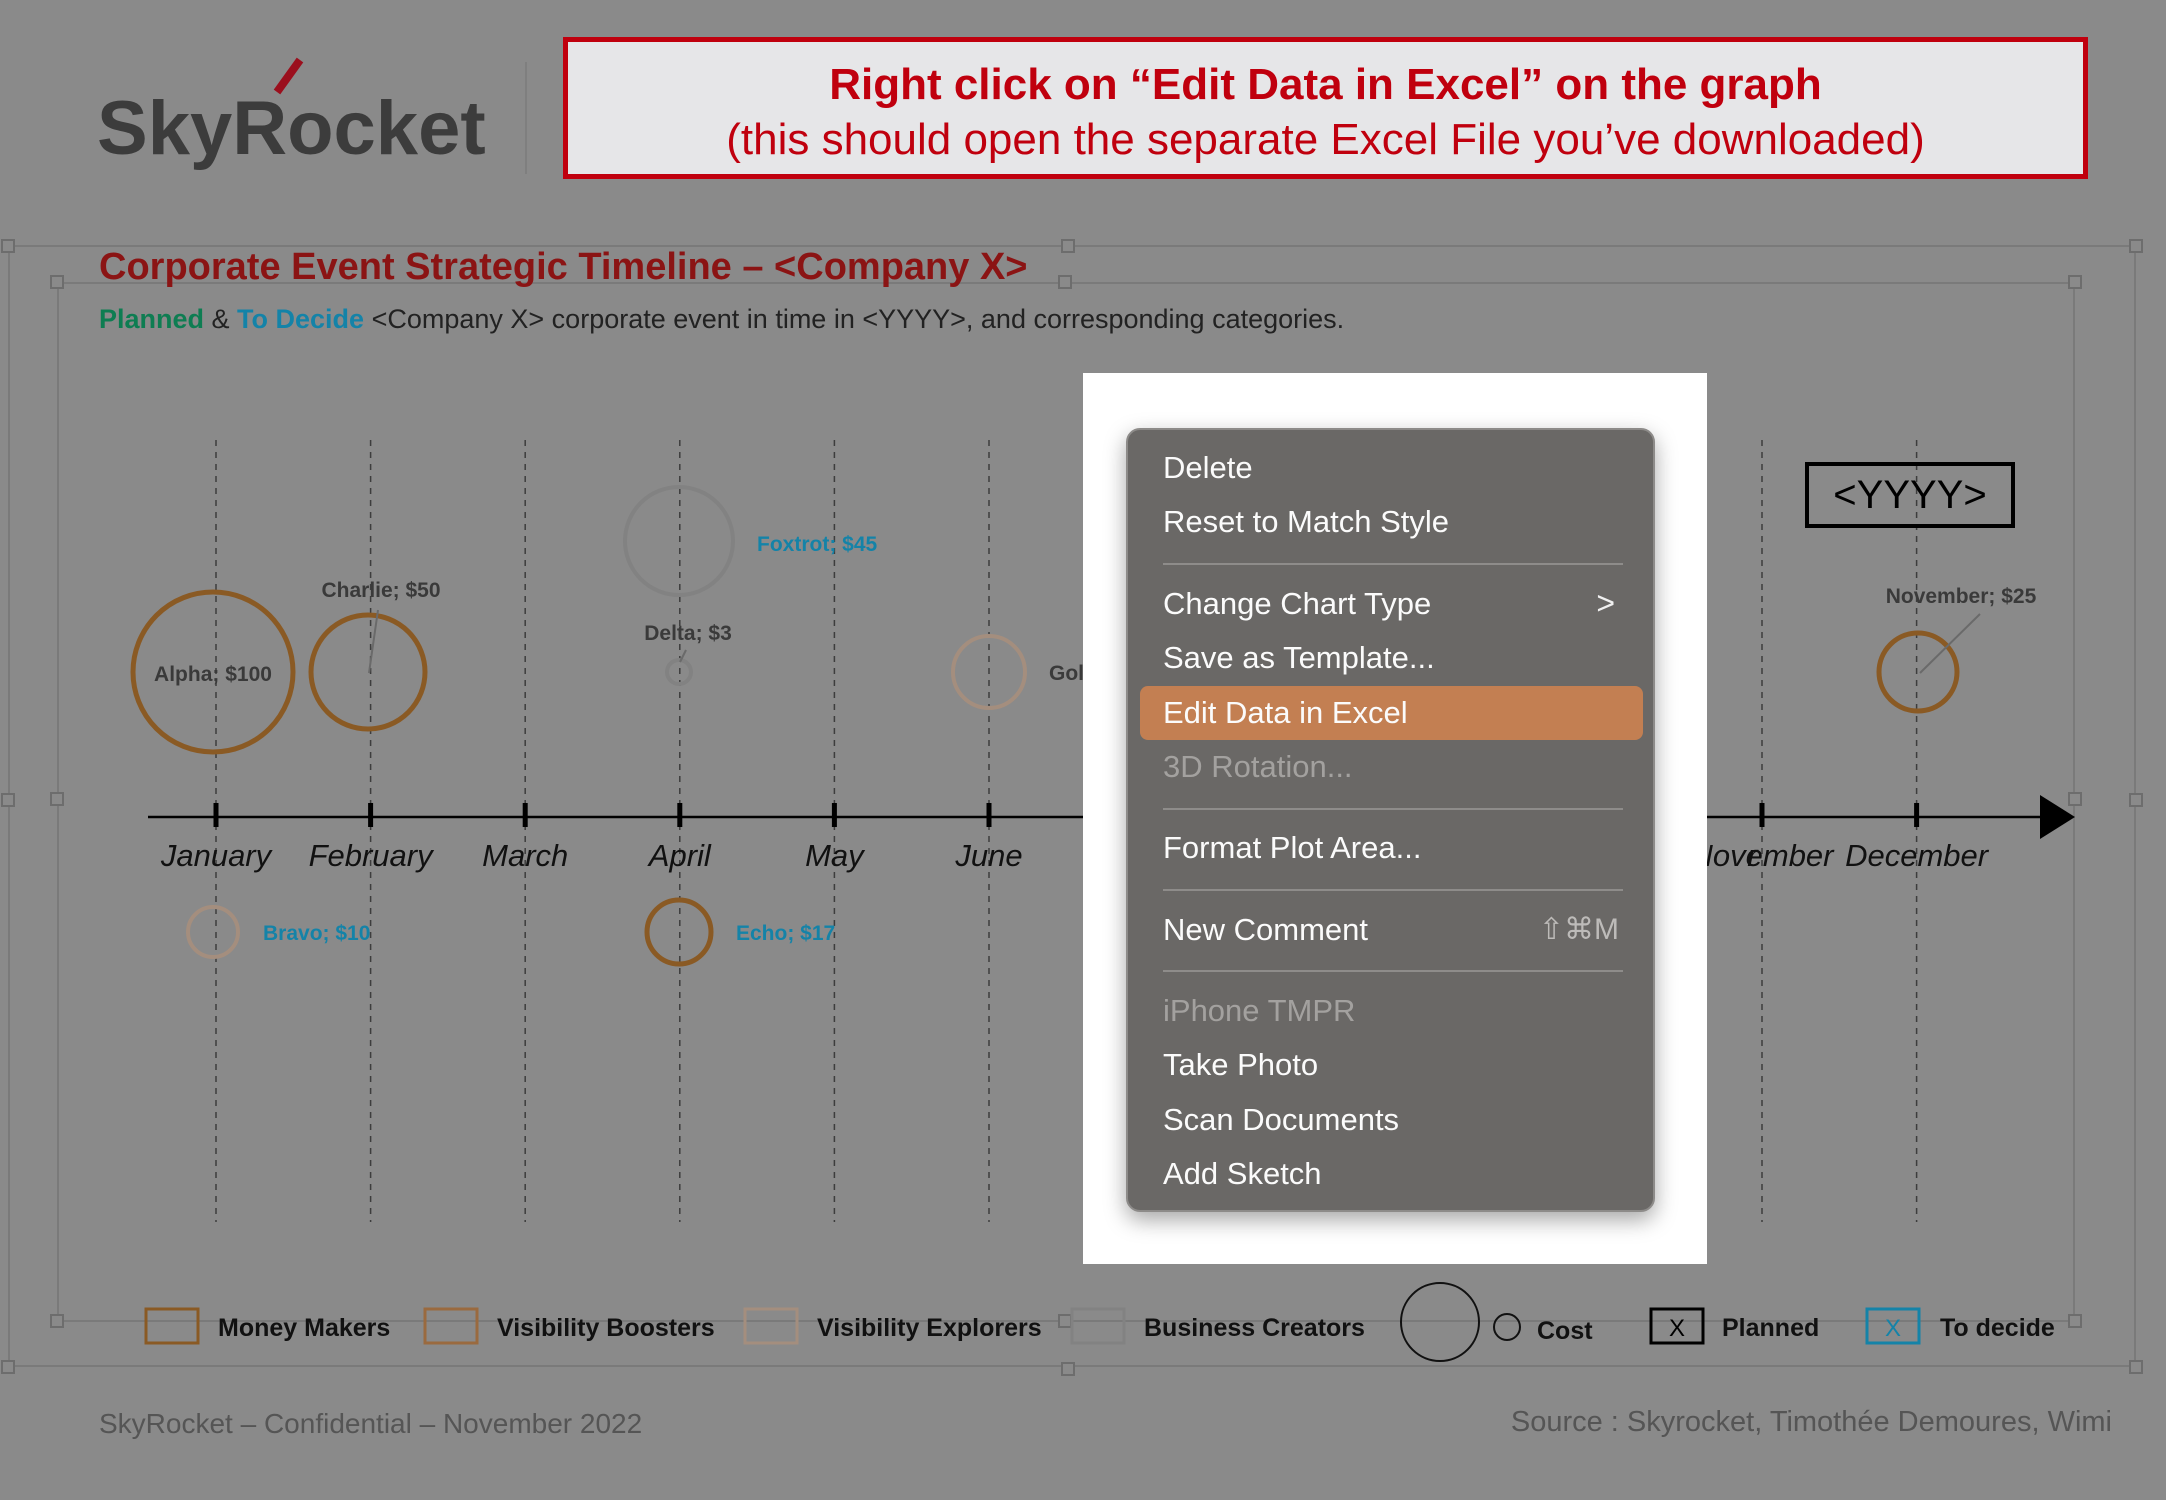 The height and width of the screenshot is (1500, 2166). I want to click on month-label: November, so click(1763, 855).